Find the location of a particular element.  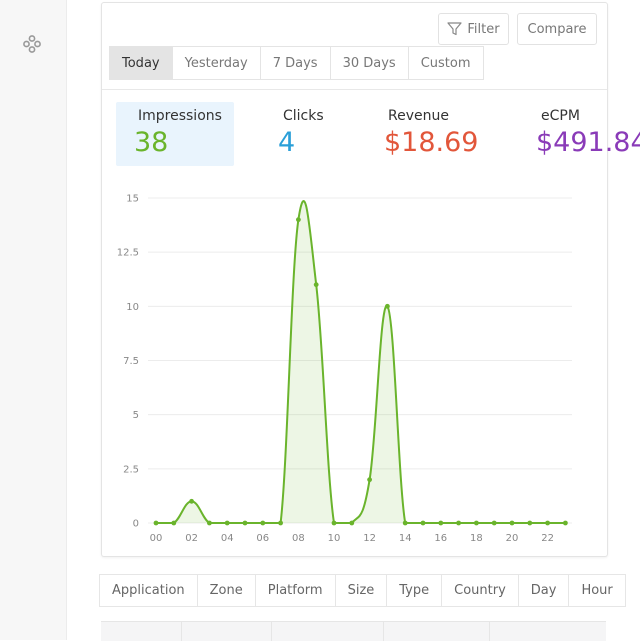

y-tick-label: 10 is located at coordinates (132, 307).